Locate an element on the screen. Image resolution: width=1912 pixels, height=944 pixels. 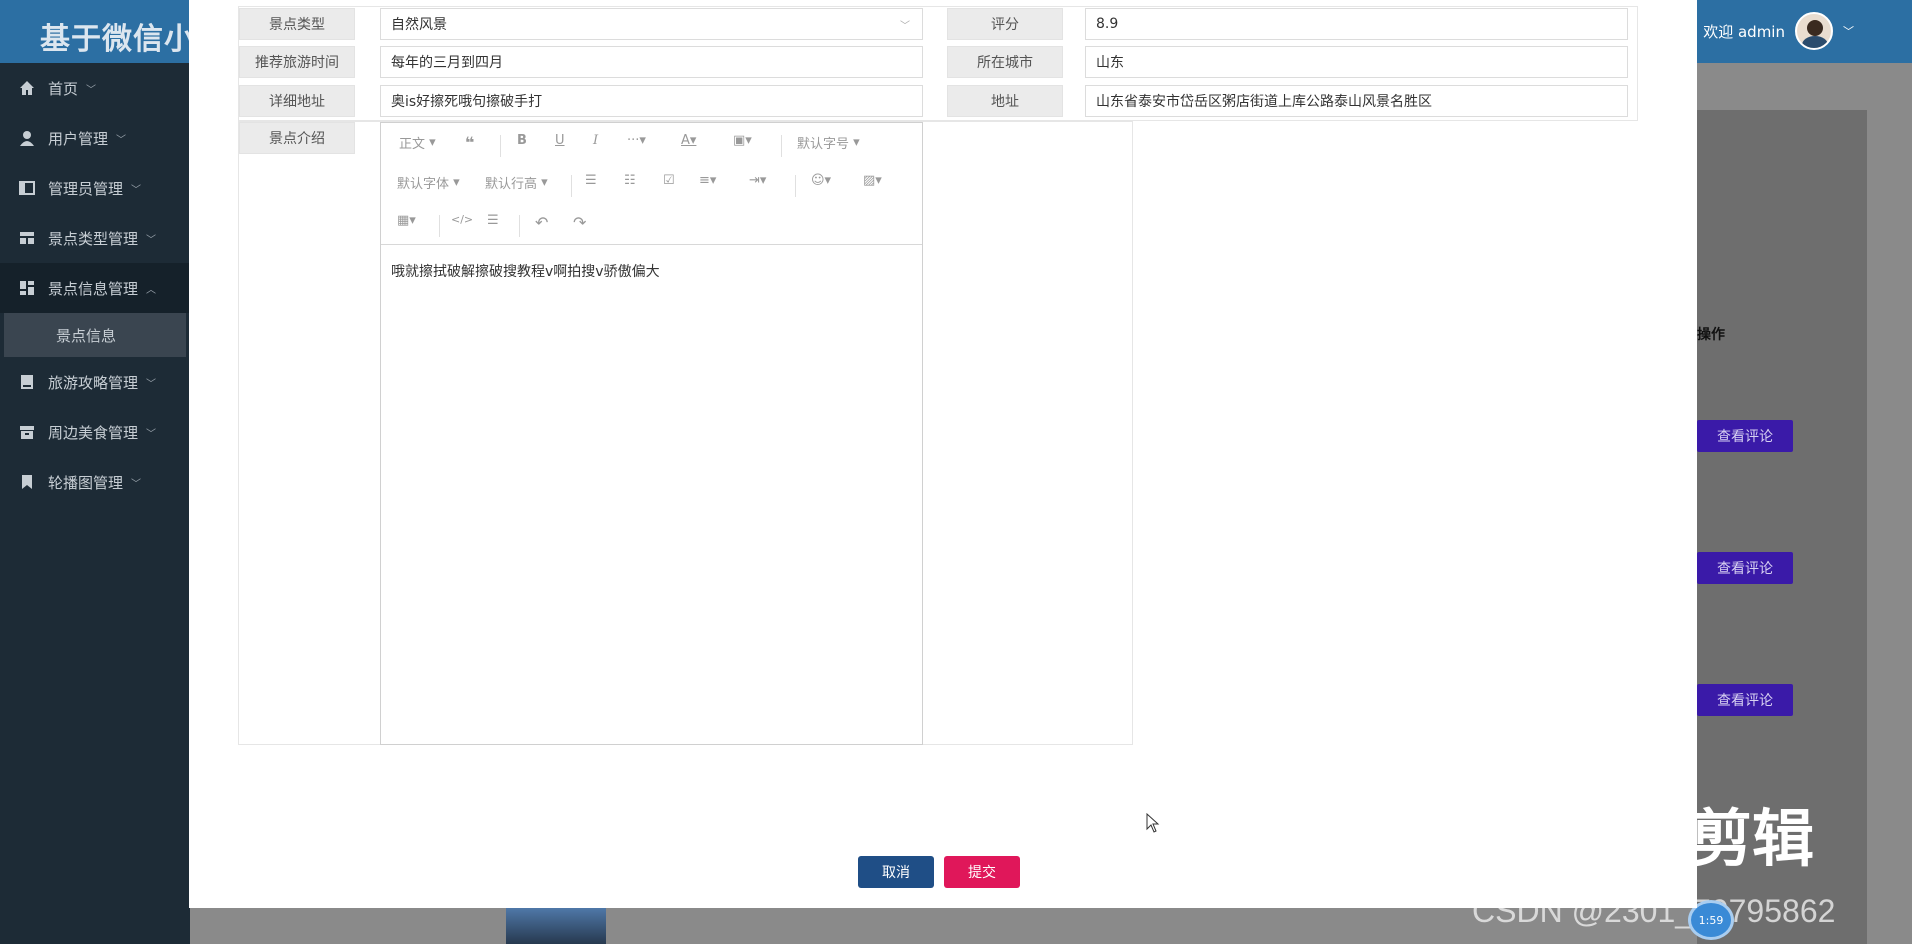
bold-icon: B is located at coordinates (522, 140).